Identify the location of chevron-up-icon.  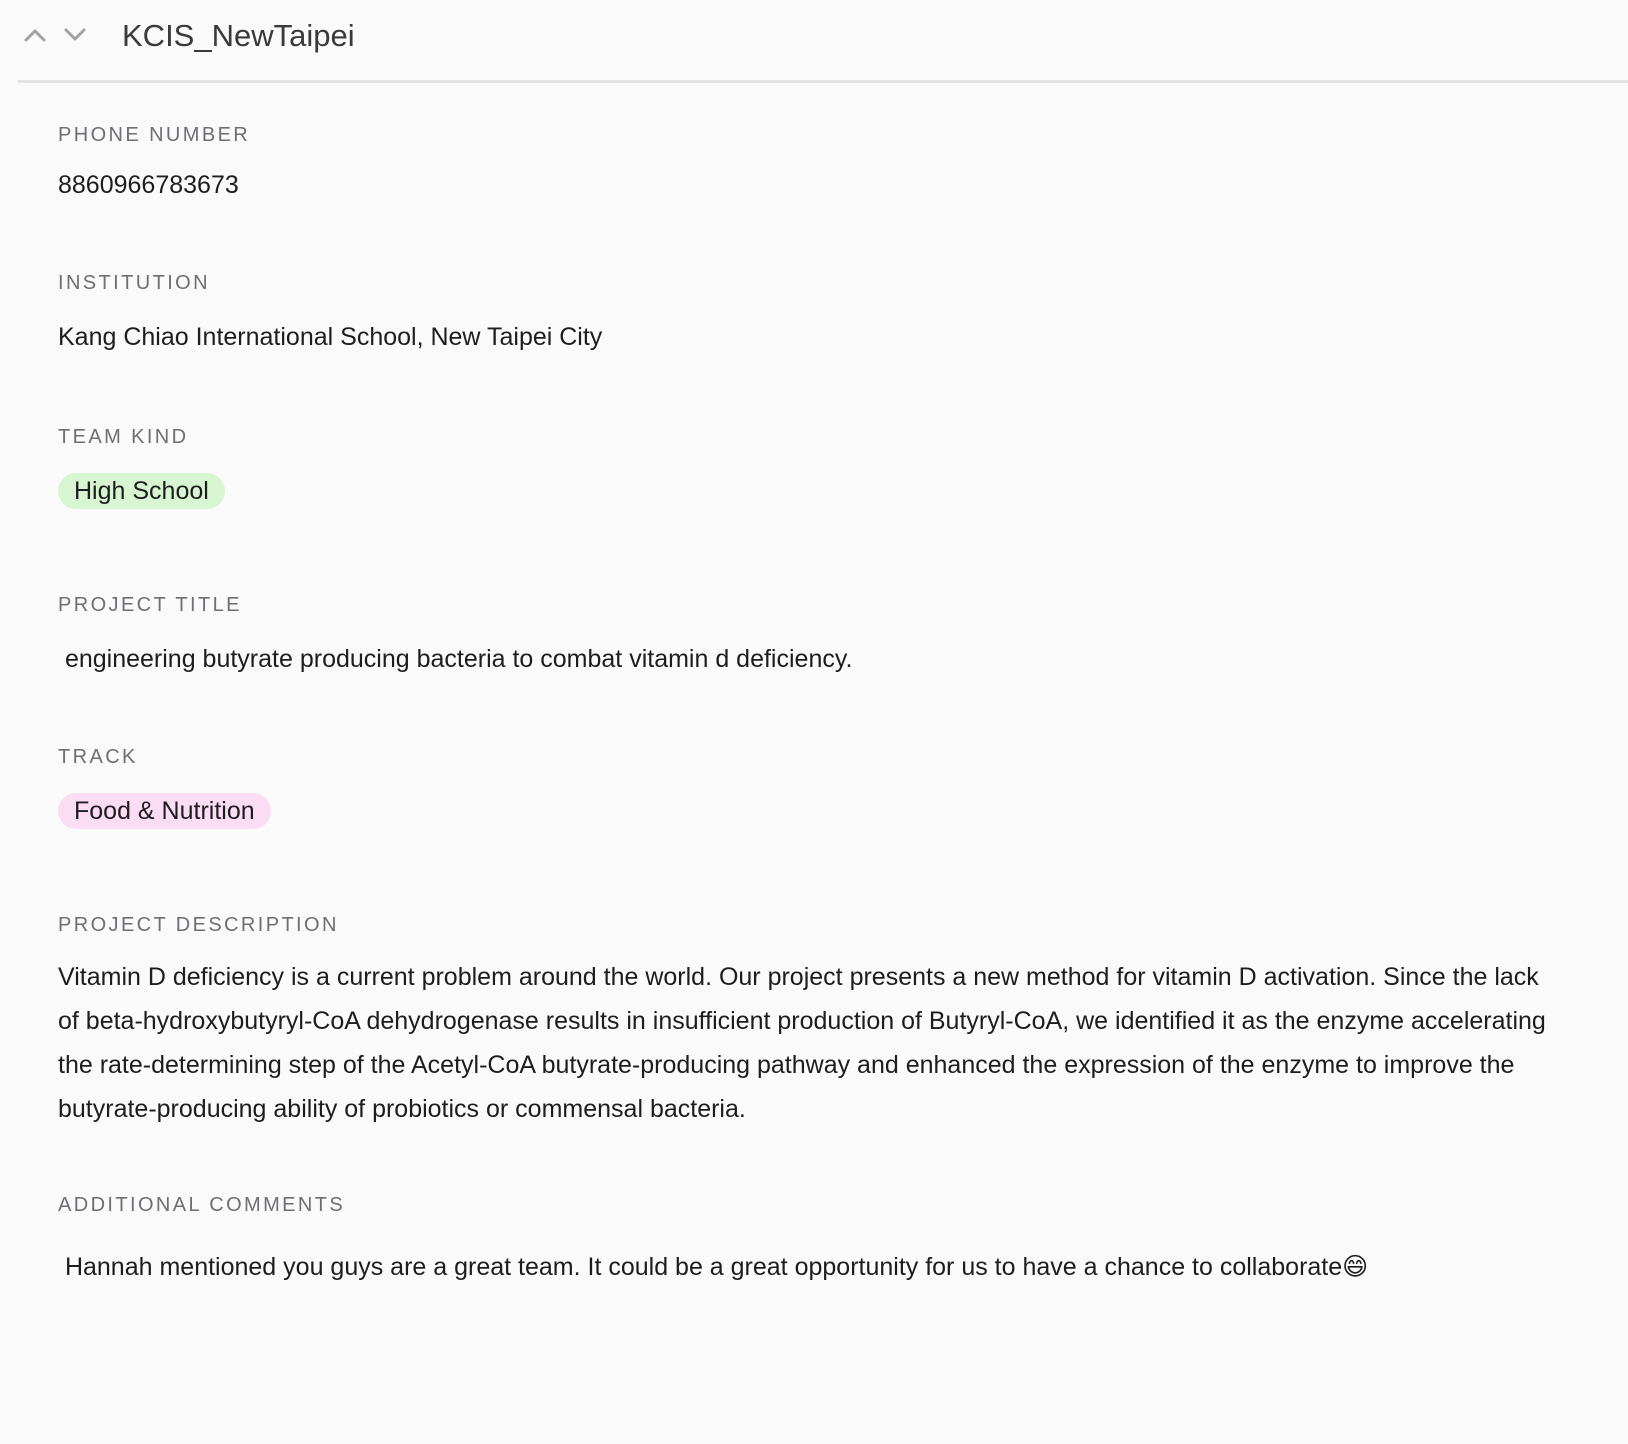
(35, 35).